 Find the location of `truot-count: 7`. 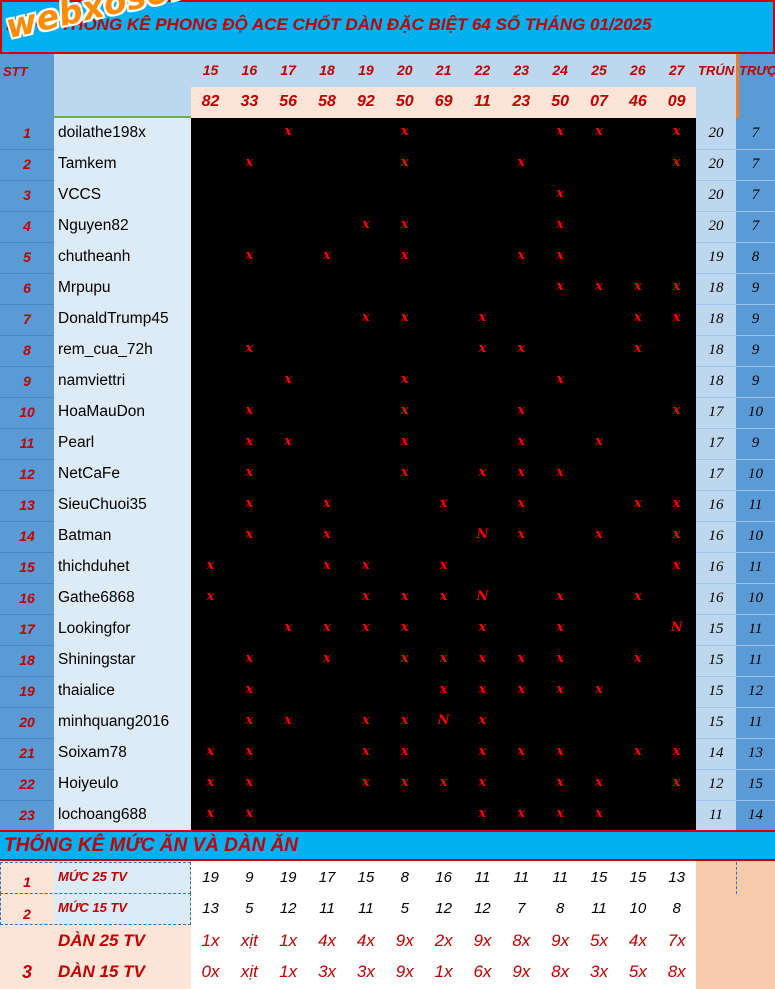

truot-count: 7 is located at coordinates (755, 133).